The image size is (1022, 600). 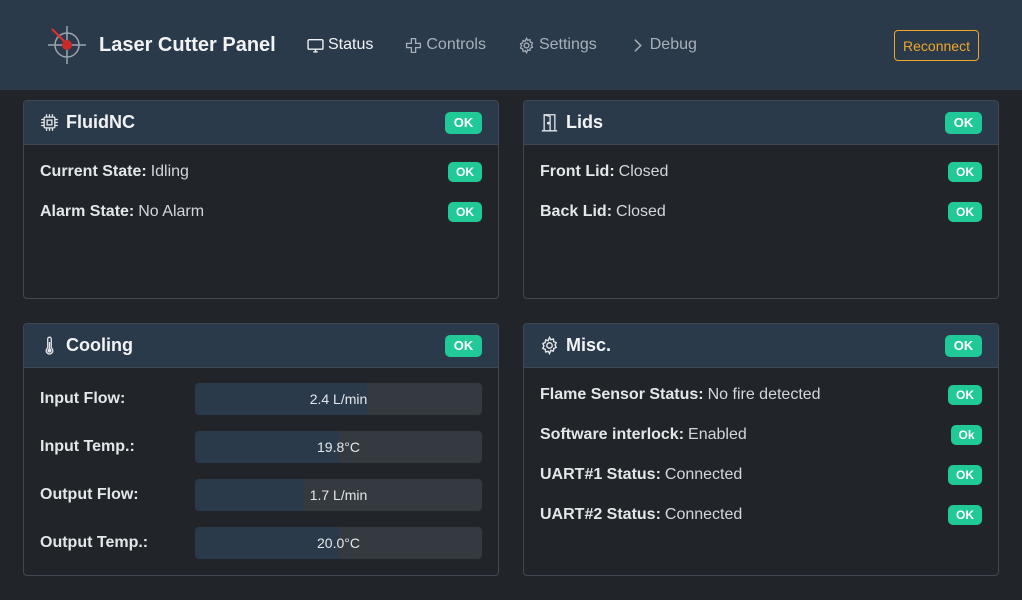 I want to click on cpu-icon, so click(x=49, y=122).